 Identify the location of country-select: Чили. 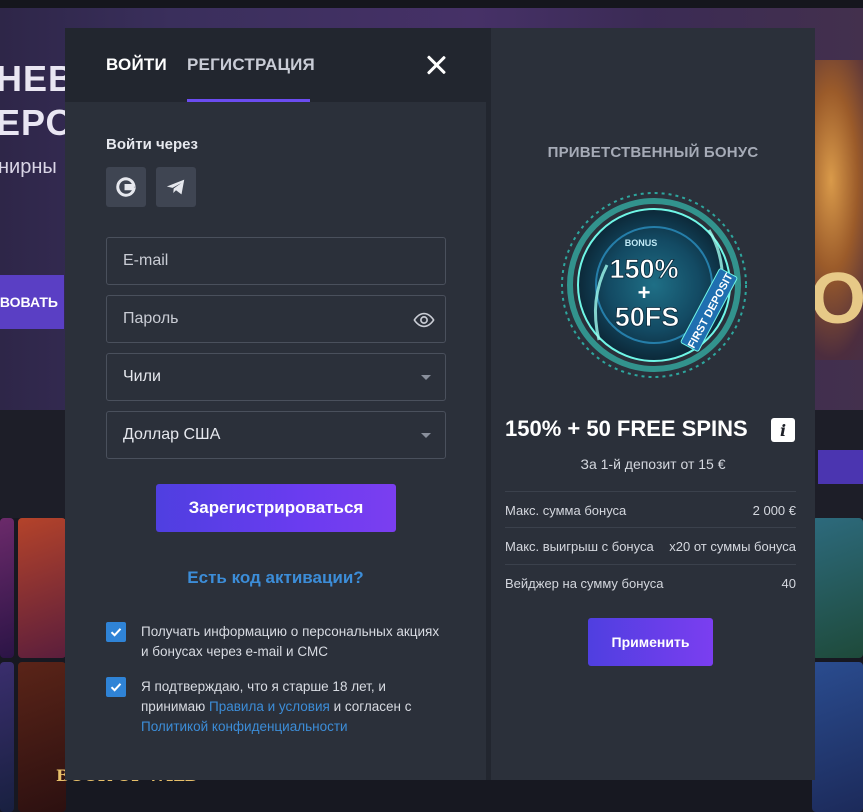
(276, 377).